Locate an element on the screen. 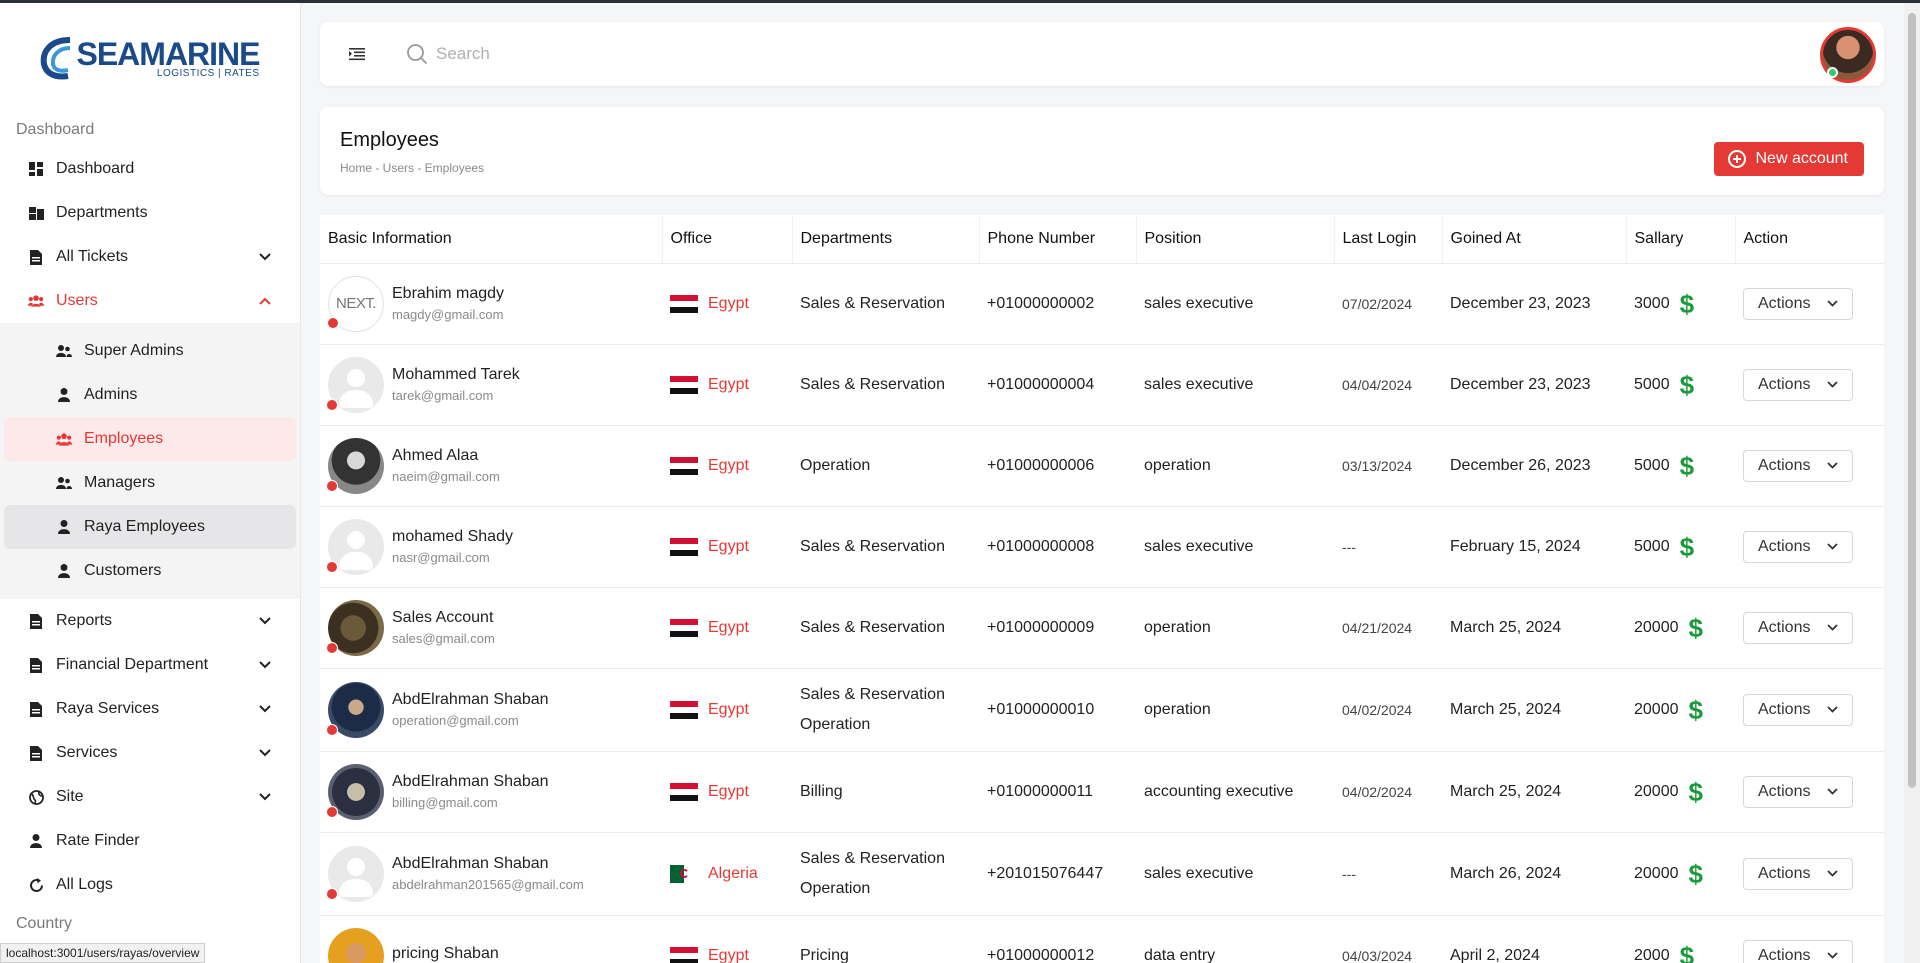 This screenshot has height=963, width=1920. column-header: Office is located at coordinates (727, 239).